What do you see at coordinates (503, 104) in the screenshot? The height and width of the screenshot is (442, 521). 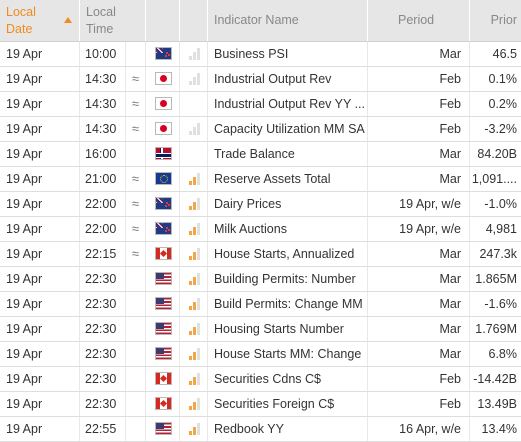 I see `cell-prior: 0.2%` at bounding box center [503, 104].